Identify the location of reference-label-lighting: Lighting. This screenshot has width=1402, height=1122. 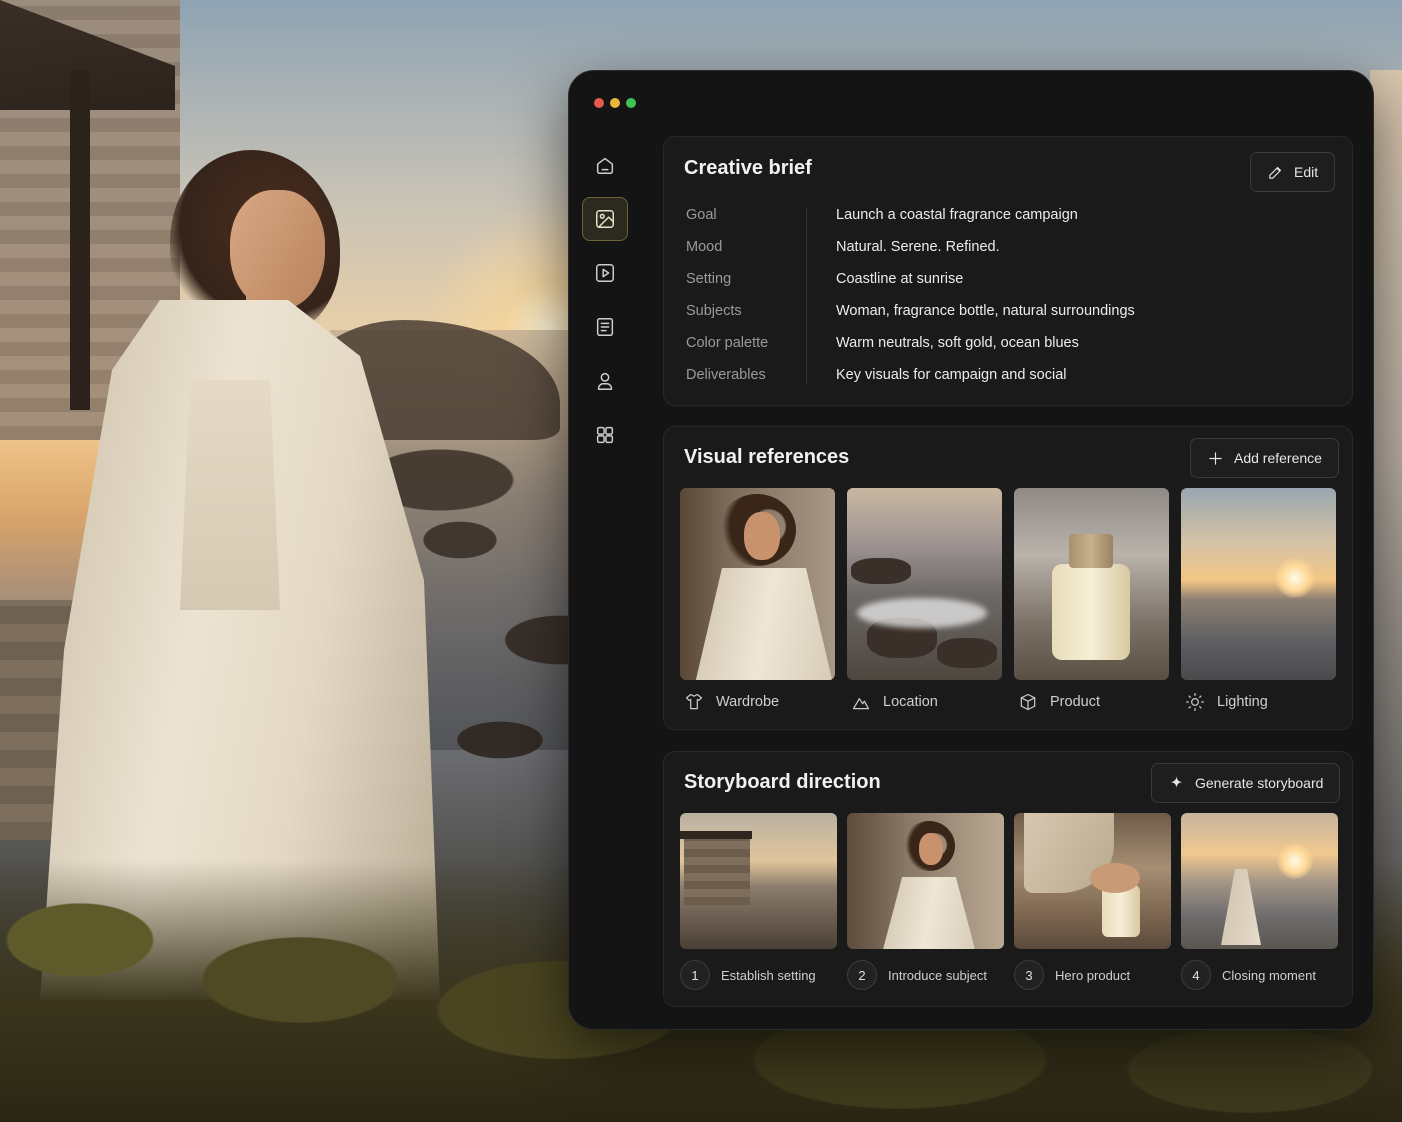
(1242, 702).